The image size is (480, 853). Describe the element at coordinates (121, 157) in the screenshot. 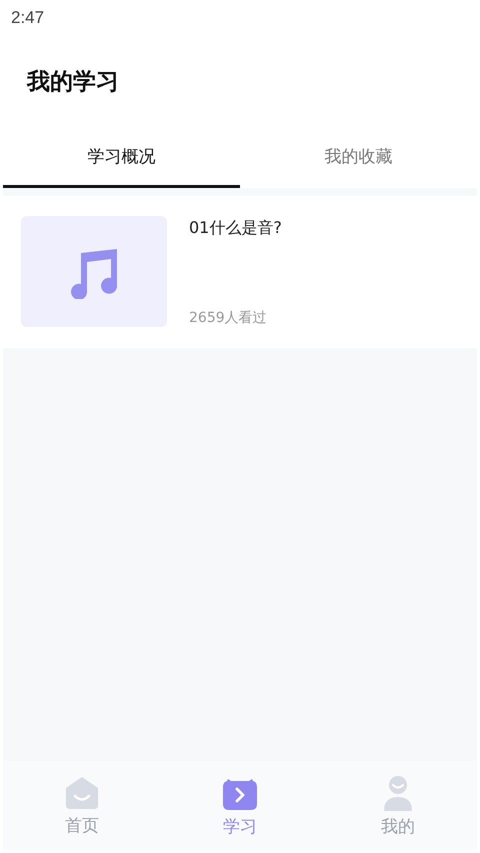

I see `tab: 学习概况` at that location.